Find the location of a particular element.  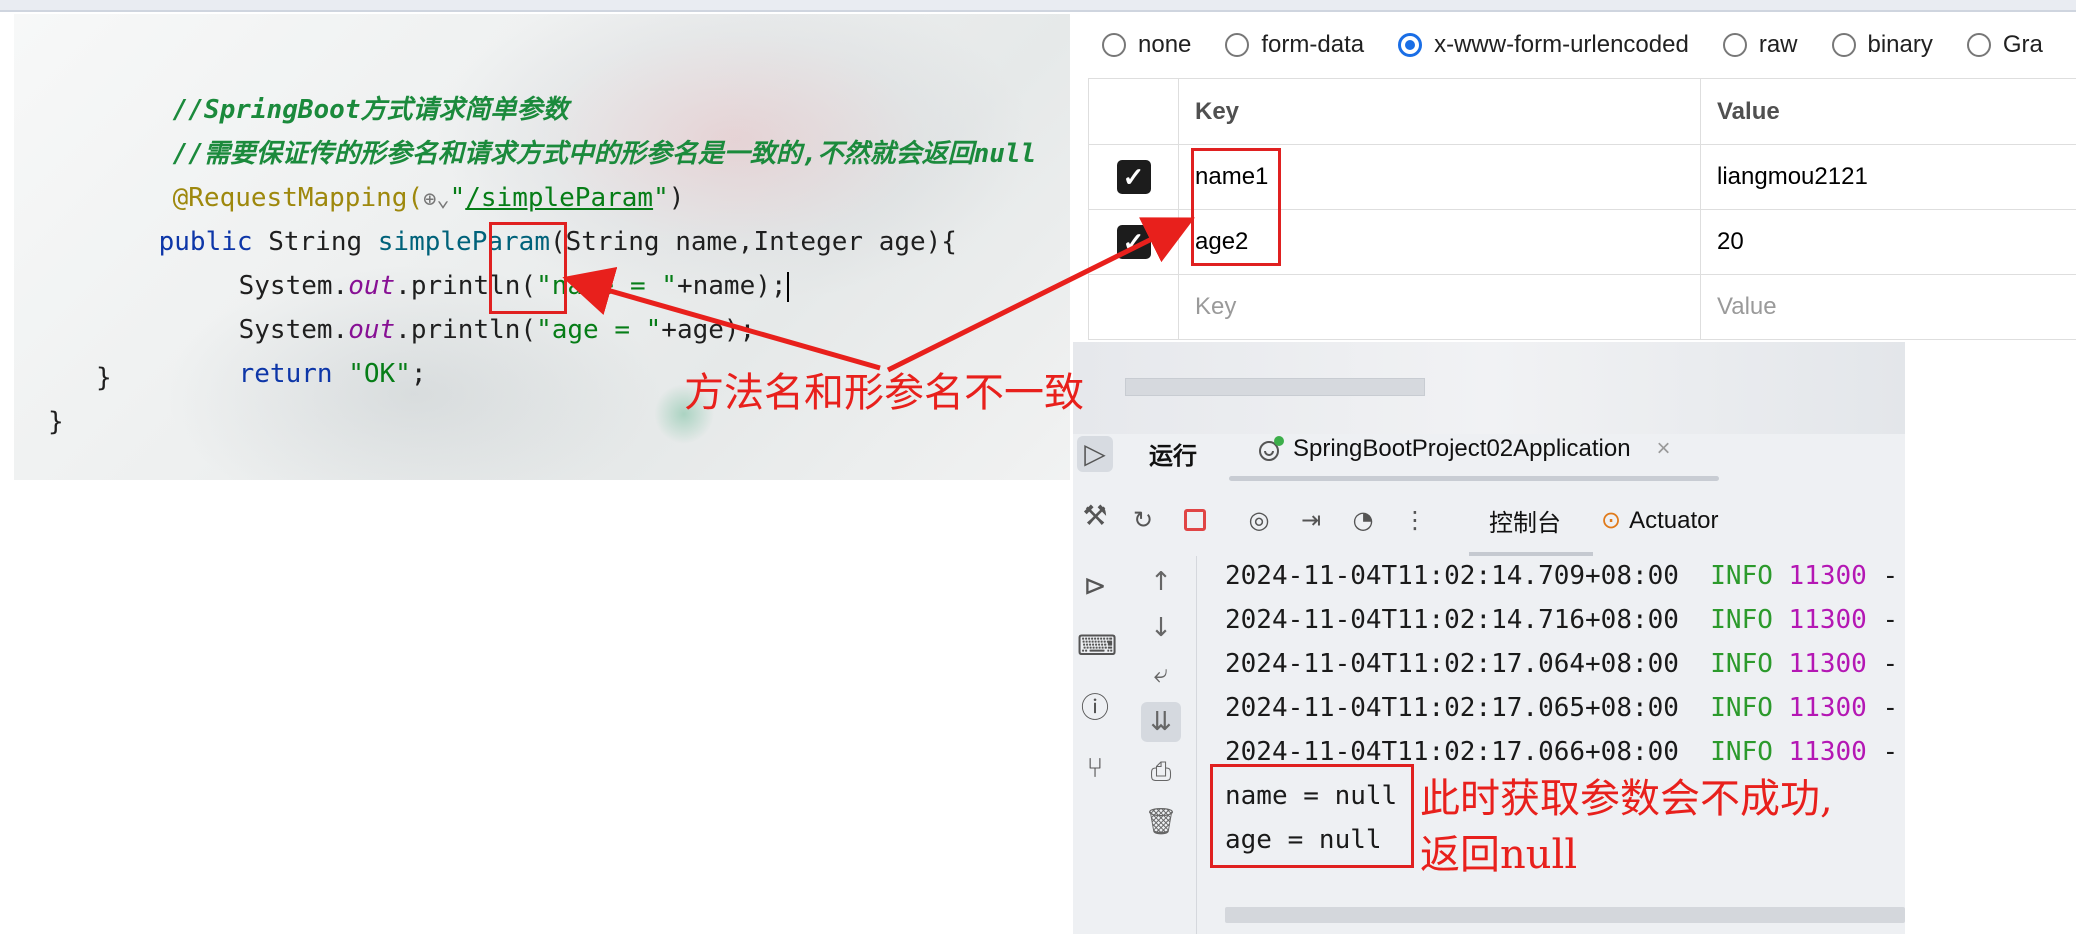

code-string: "OK" is located at coordinates (379, 374).